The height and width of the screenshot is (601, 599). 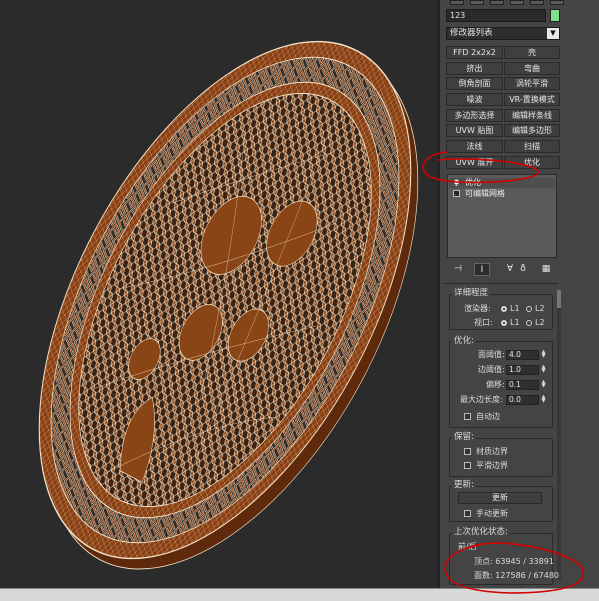 What do you see at coordinates (474, 68) in the screenshot?
I see `modifier-button: 挤出` at bounding box center [474, 68].